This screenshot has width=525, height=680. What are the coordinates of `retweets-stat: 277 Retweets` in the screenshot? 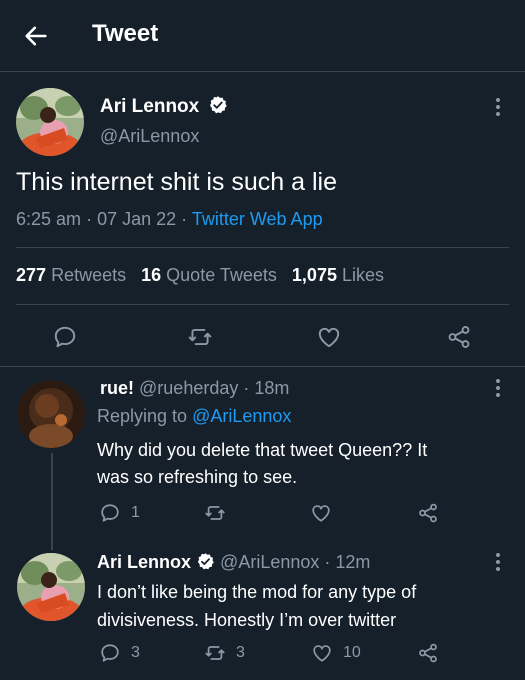 It's located at (73, 275).